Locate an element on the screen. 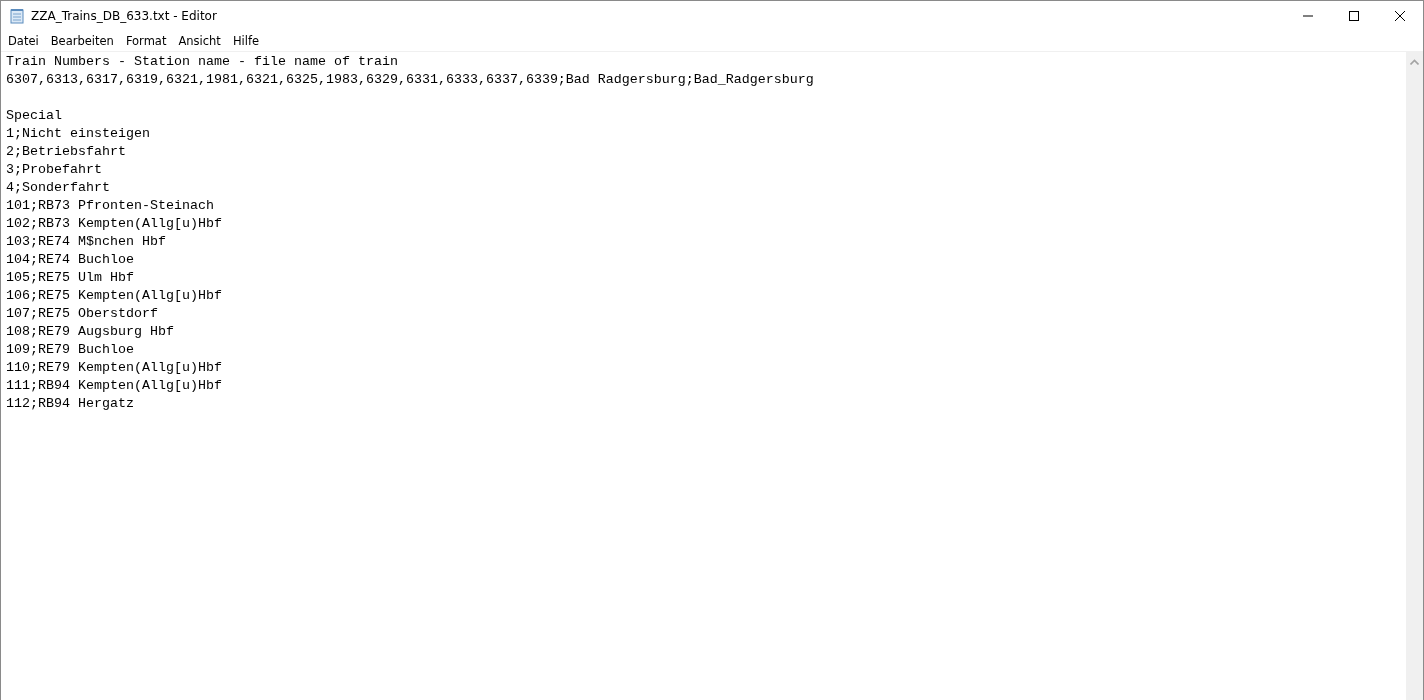 This screenshot has width=1424, height=700. text-line: Train Numbers - Station name - file name of train is located at coordinates (202, 62).